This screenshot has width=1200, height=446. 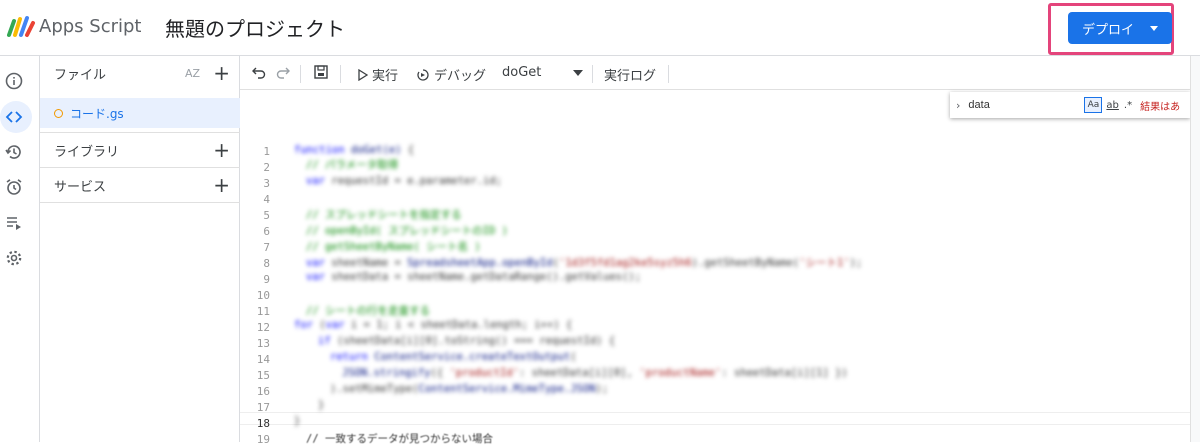 What do you see at coordinates (363, 74) in the screenshot?
I see `play-icon` at bounding box center [363, 74].